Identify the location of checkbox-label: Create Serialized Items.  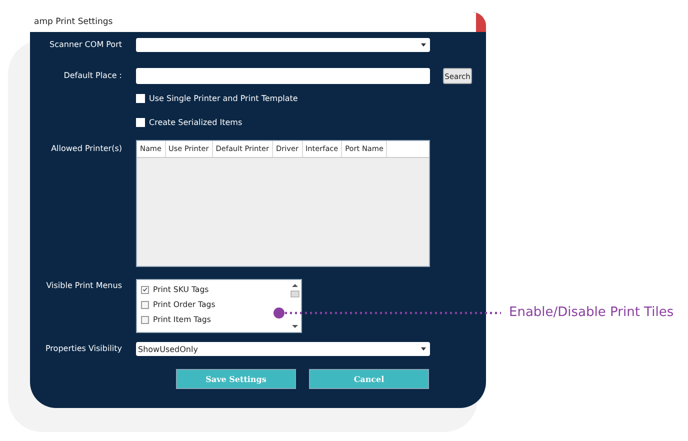
(195, 122).